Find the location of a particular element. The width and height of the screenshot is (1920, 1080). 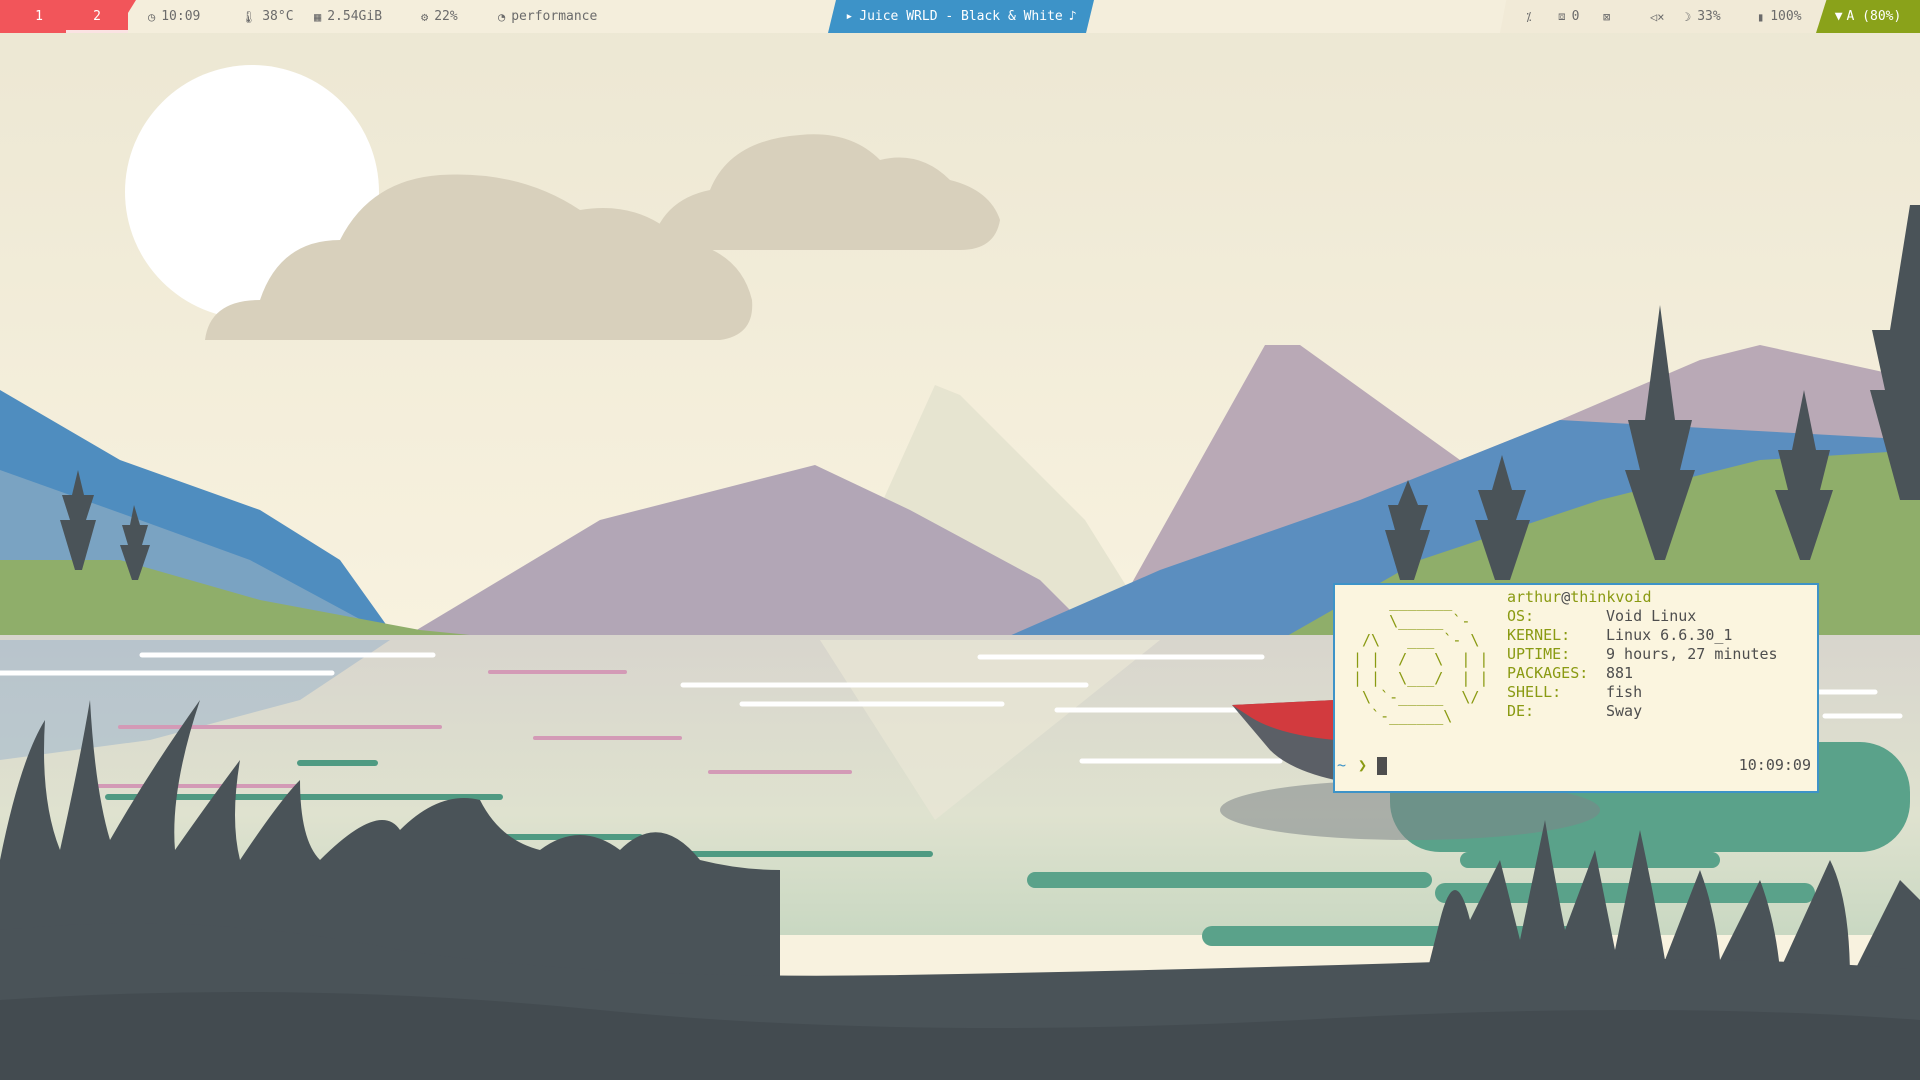

volume-module: ◁× is located at coordinates (1657, 16).